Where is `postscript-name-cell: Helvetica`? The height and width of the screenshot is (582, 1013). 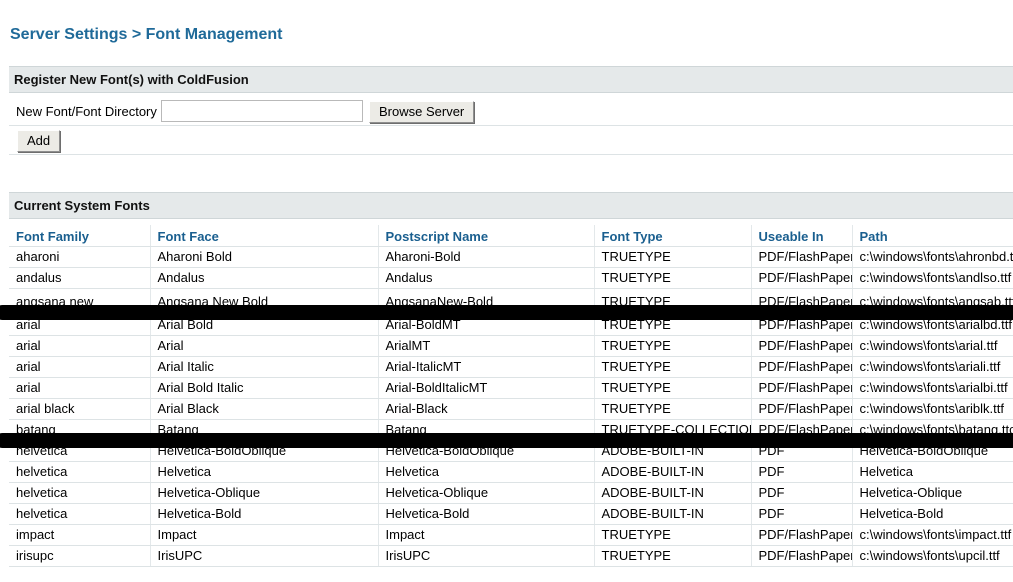 postscript-name-cell: Helvetica is located at coordinates (485, 472).